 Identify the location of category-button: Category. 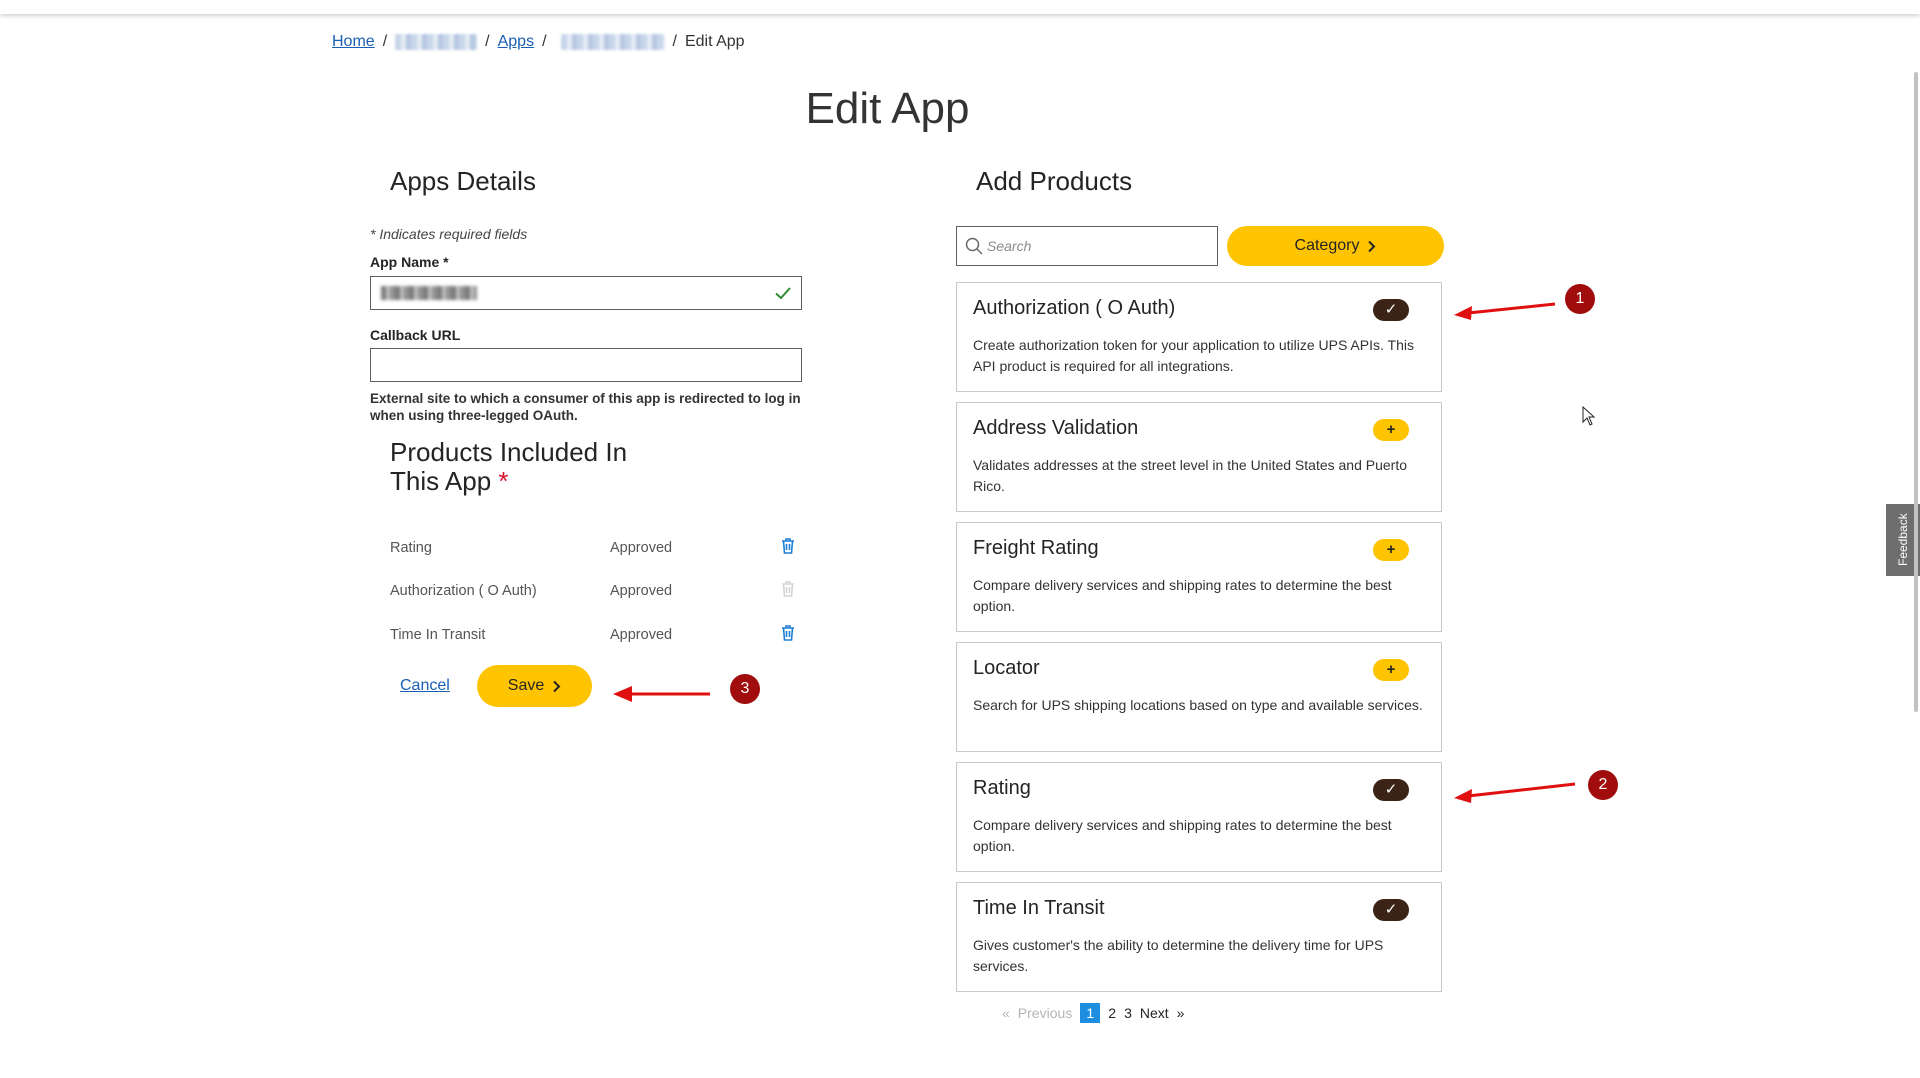
(1335, 246).